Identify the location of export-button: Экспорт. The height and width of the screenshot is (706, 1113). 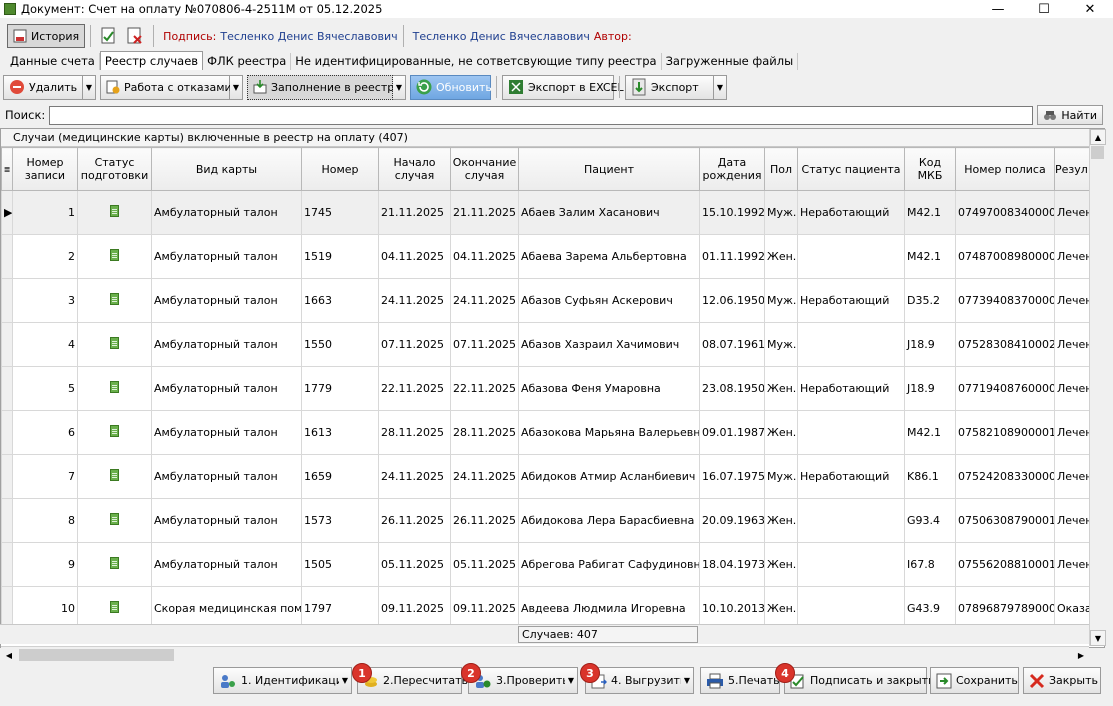
(669, 87).